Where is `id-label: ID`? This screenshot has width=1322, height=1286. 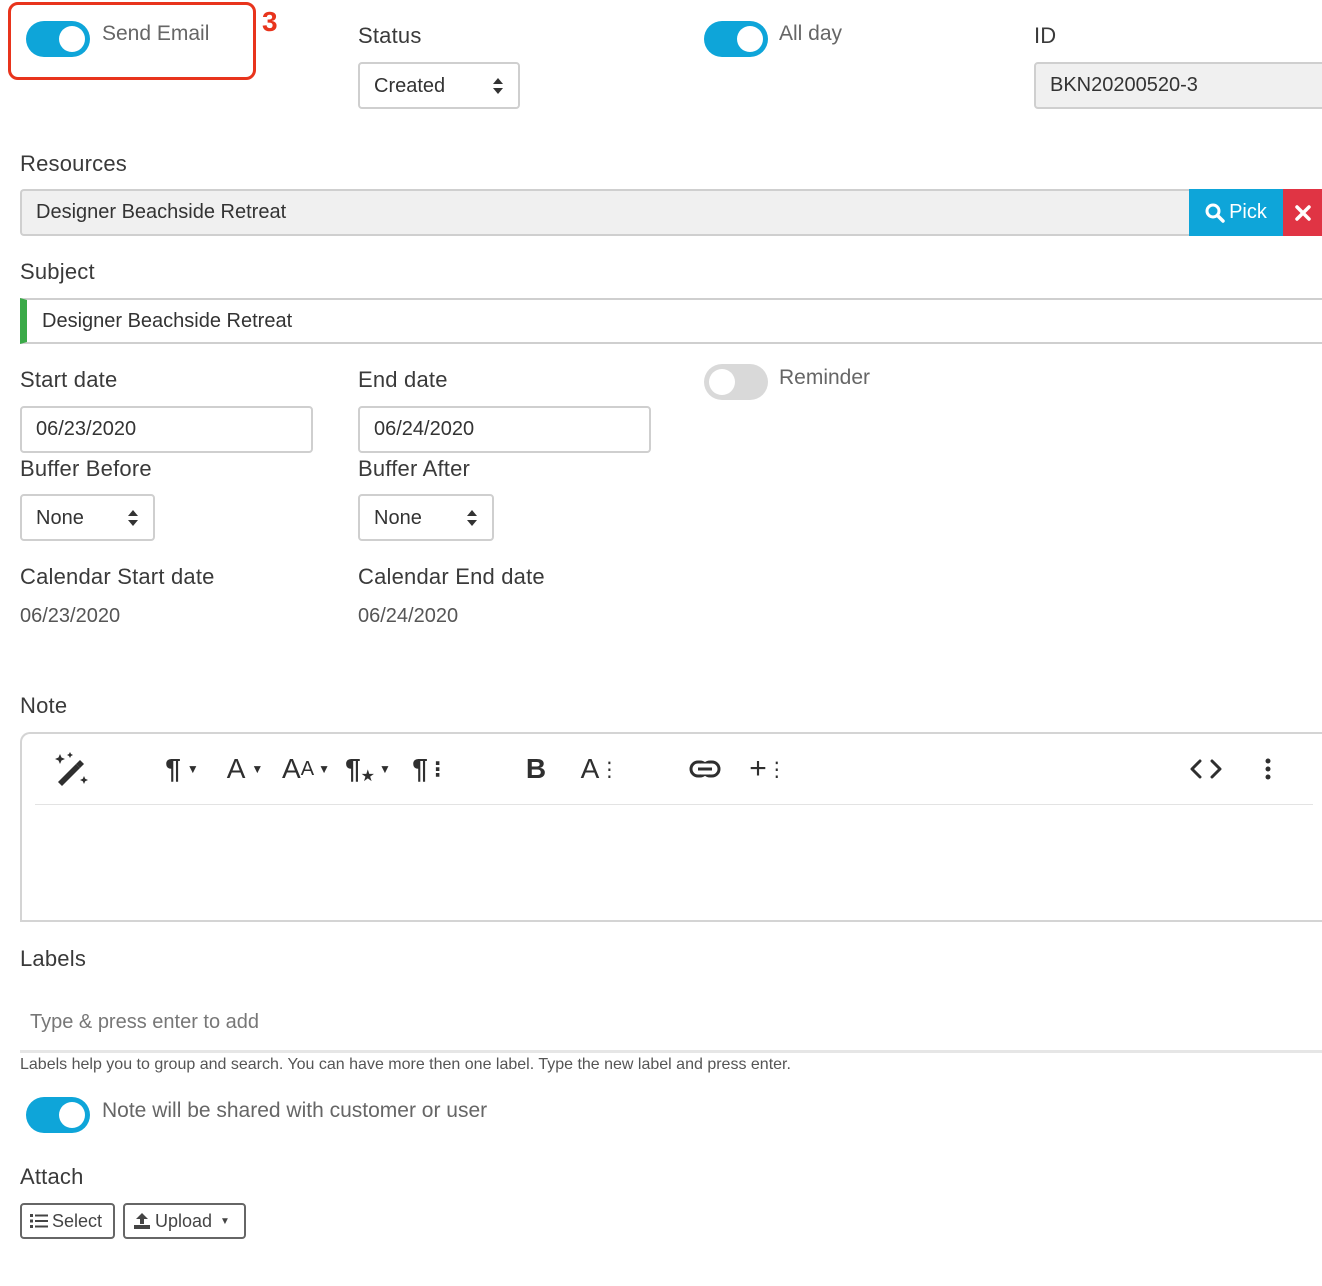
id-label: ID is located at coordinates (1045, 35).